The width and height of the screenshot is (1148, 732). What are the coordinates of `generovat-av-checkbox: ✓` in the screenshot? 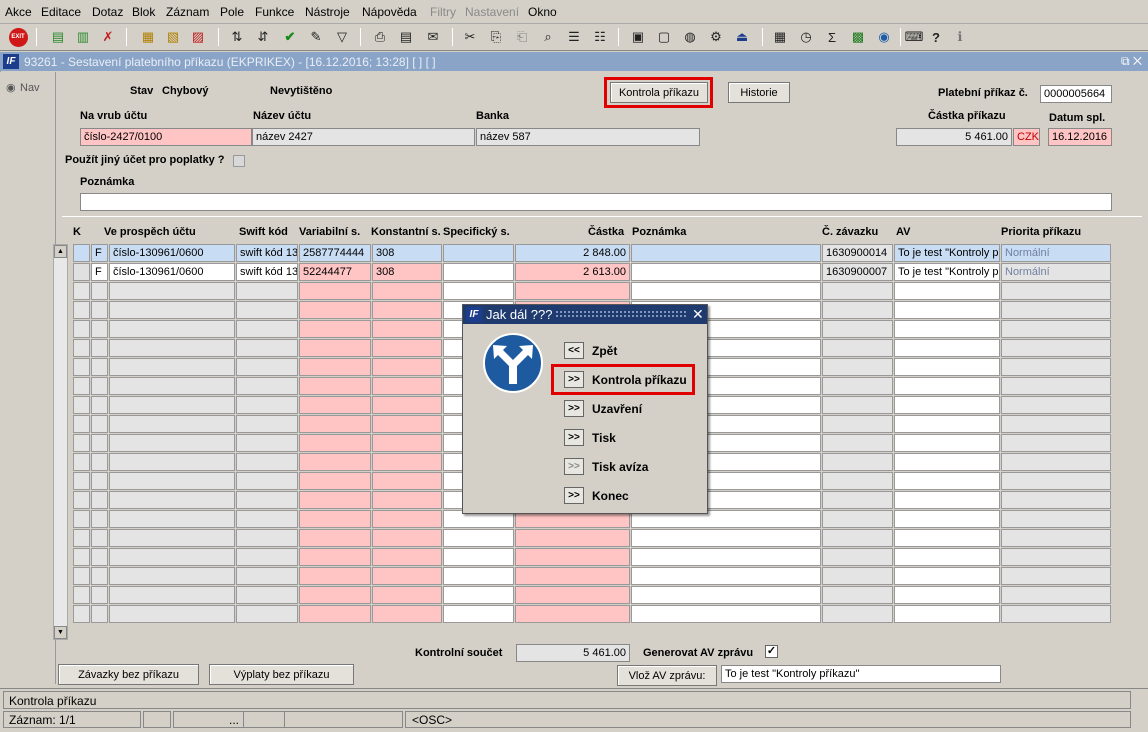 It's located at (771, 651).